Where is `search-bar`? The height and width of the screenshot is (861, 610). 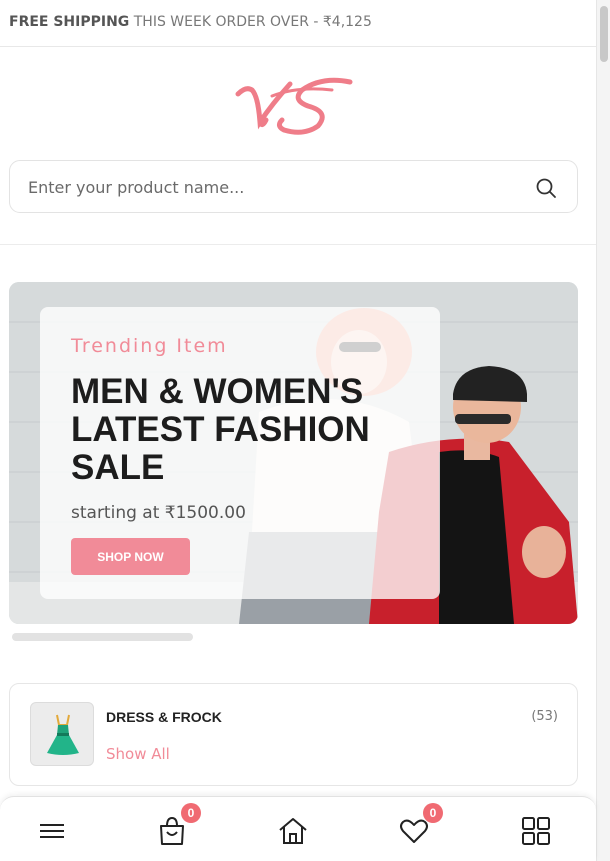 search-bar is located at coordinates (293, 186).